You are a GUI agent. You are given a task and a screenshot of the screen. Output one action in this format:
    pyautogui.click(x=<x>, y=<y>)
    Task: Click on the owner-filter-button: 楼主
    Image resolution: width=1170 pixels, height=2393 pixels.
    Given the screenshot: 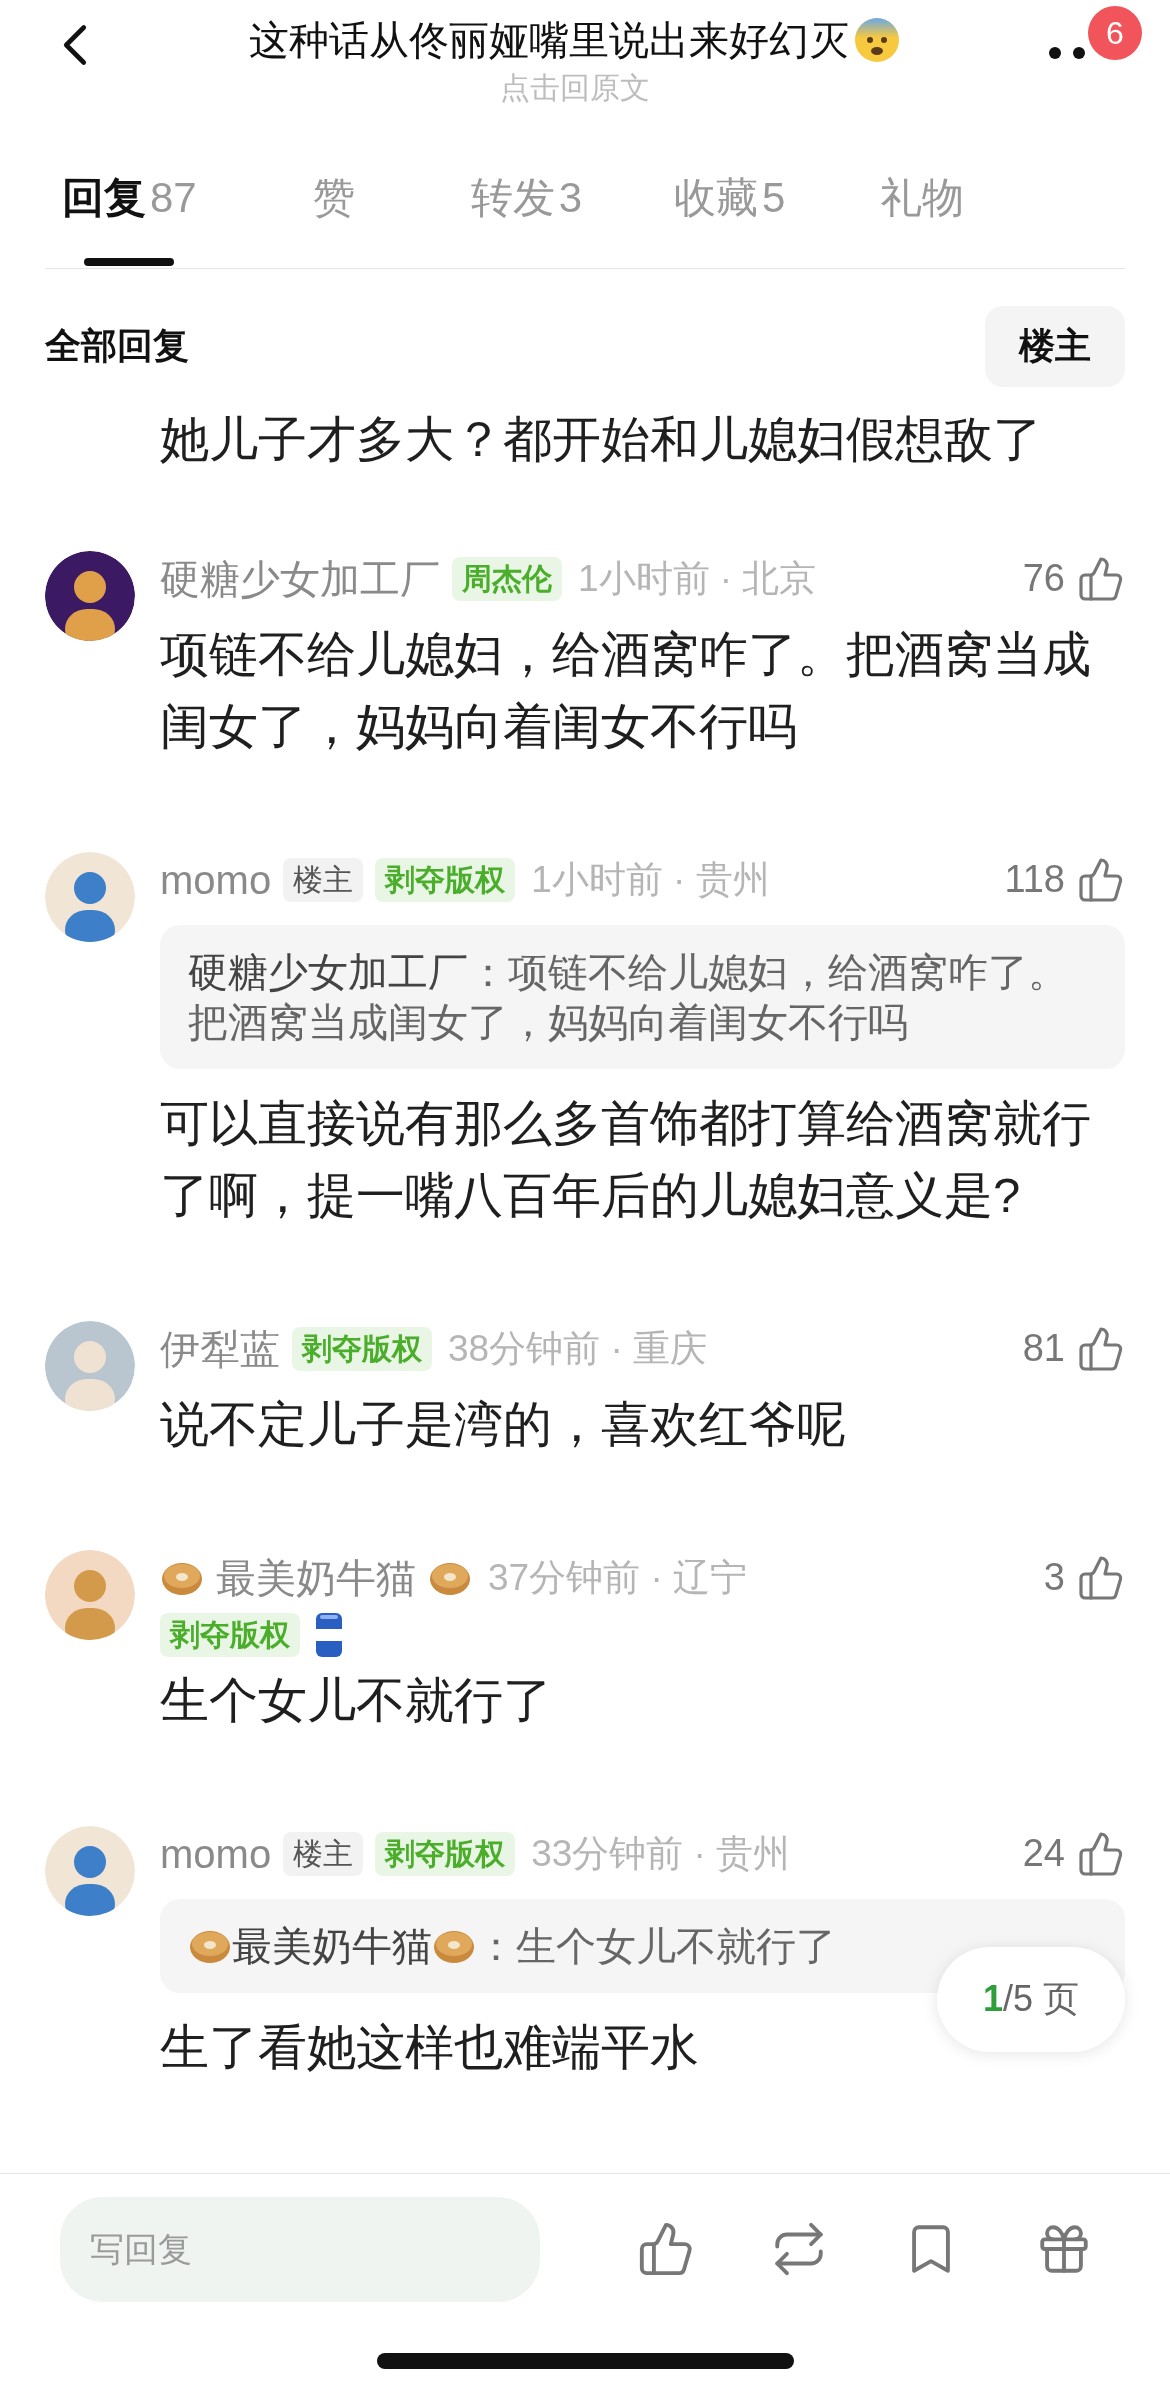 What is the action you would take?
    pyautogui.click(x=1055, y=346)
    